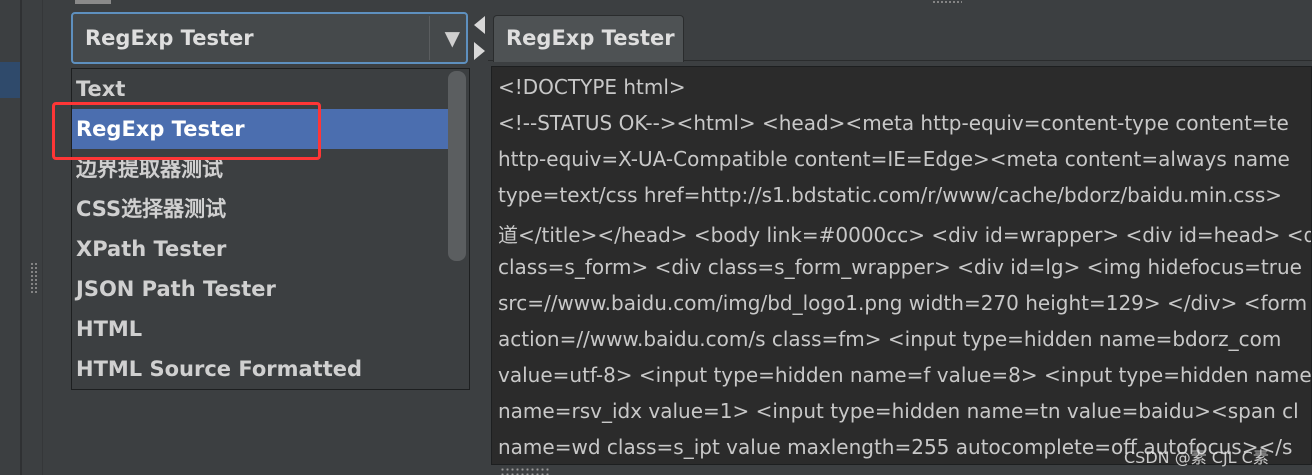 The height and width of the screenshot is (475, 1312). What do you see at coordinates (260, 249) in the screenshot?
I see `list-item: XPath Tester` at bounding box center [260, 249].